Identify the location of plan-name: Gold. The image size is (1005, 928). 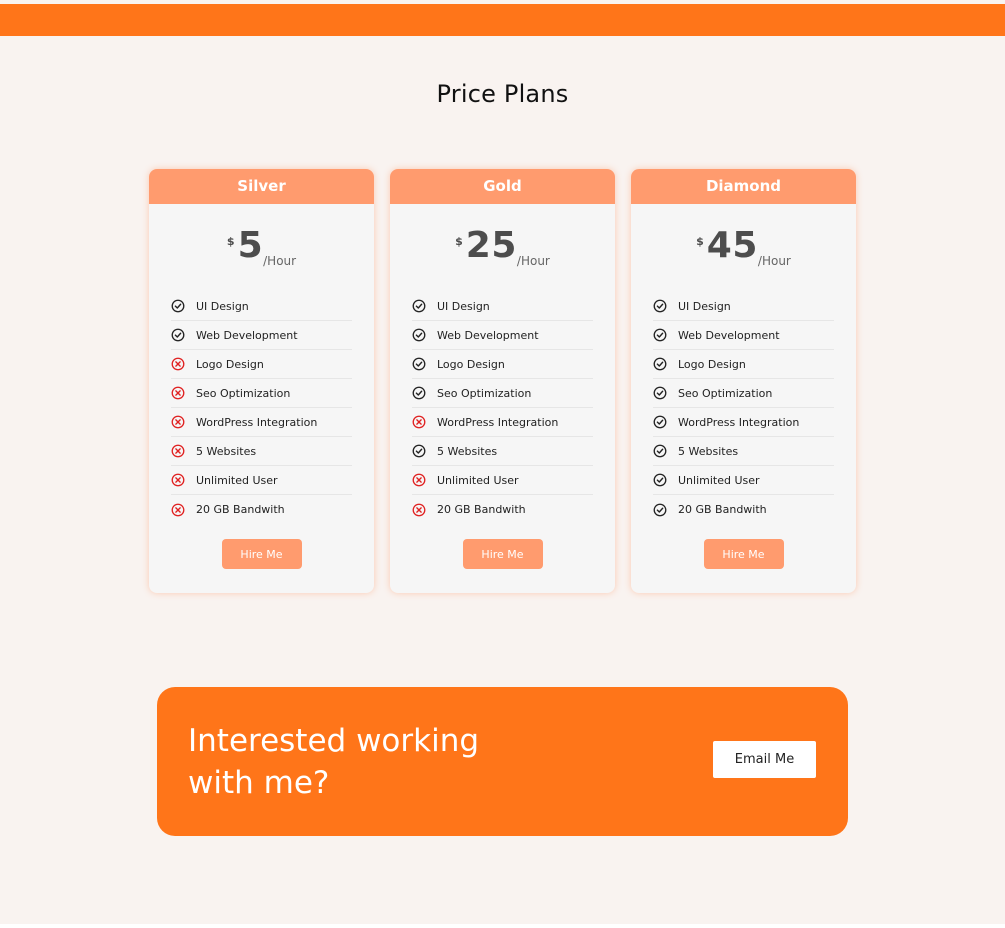
(502, 186).